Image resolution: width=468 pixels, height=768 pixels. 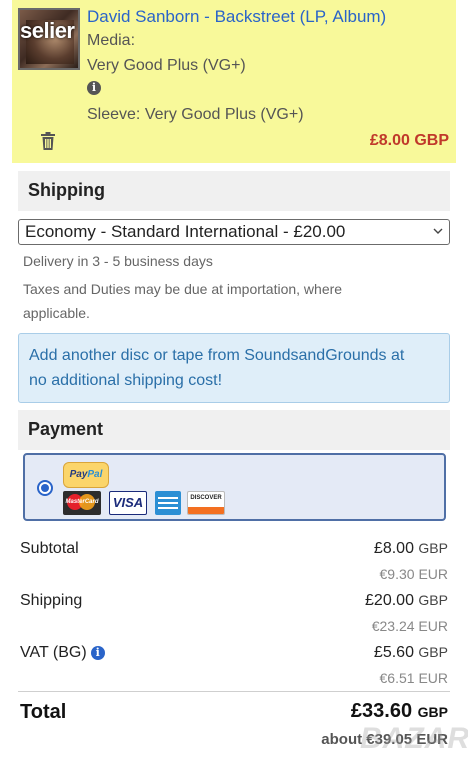 What do you see at coordinates (234, 487) in the screenshot?
I see `paypal-payment-option: PayPal MasterCard VISA DISCOVER` at bounding box center [234, 487].